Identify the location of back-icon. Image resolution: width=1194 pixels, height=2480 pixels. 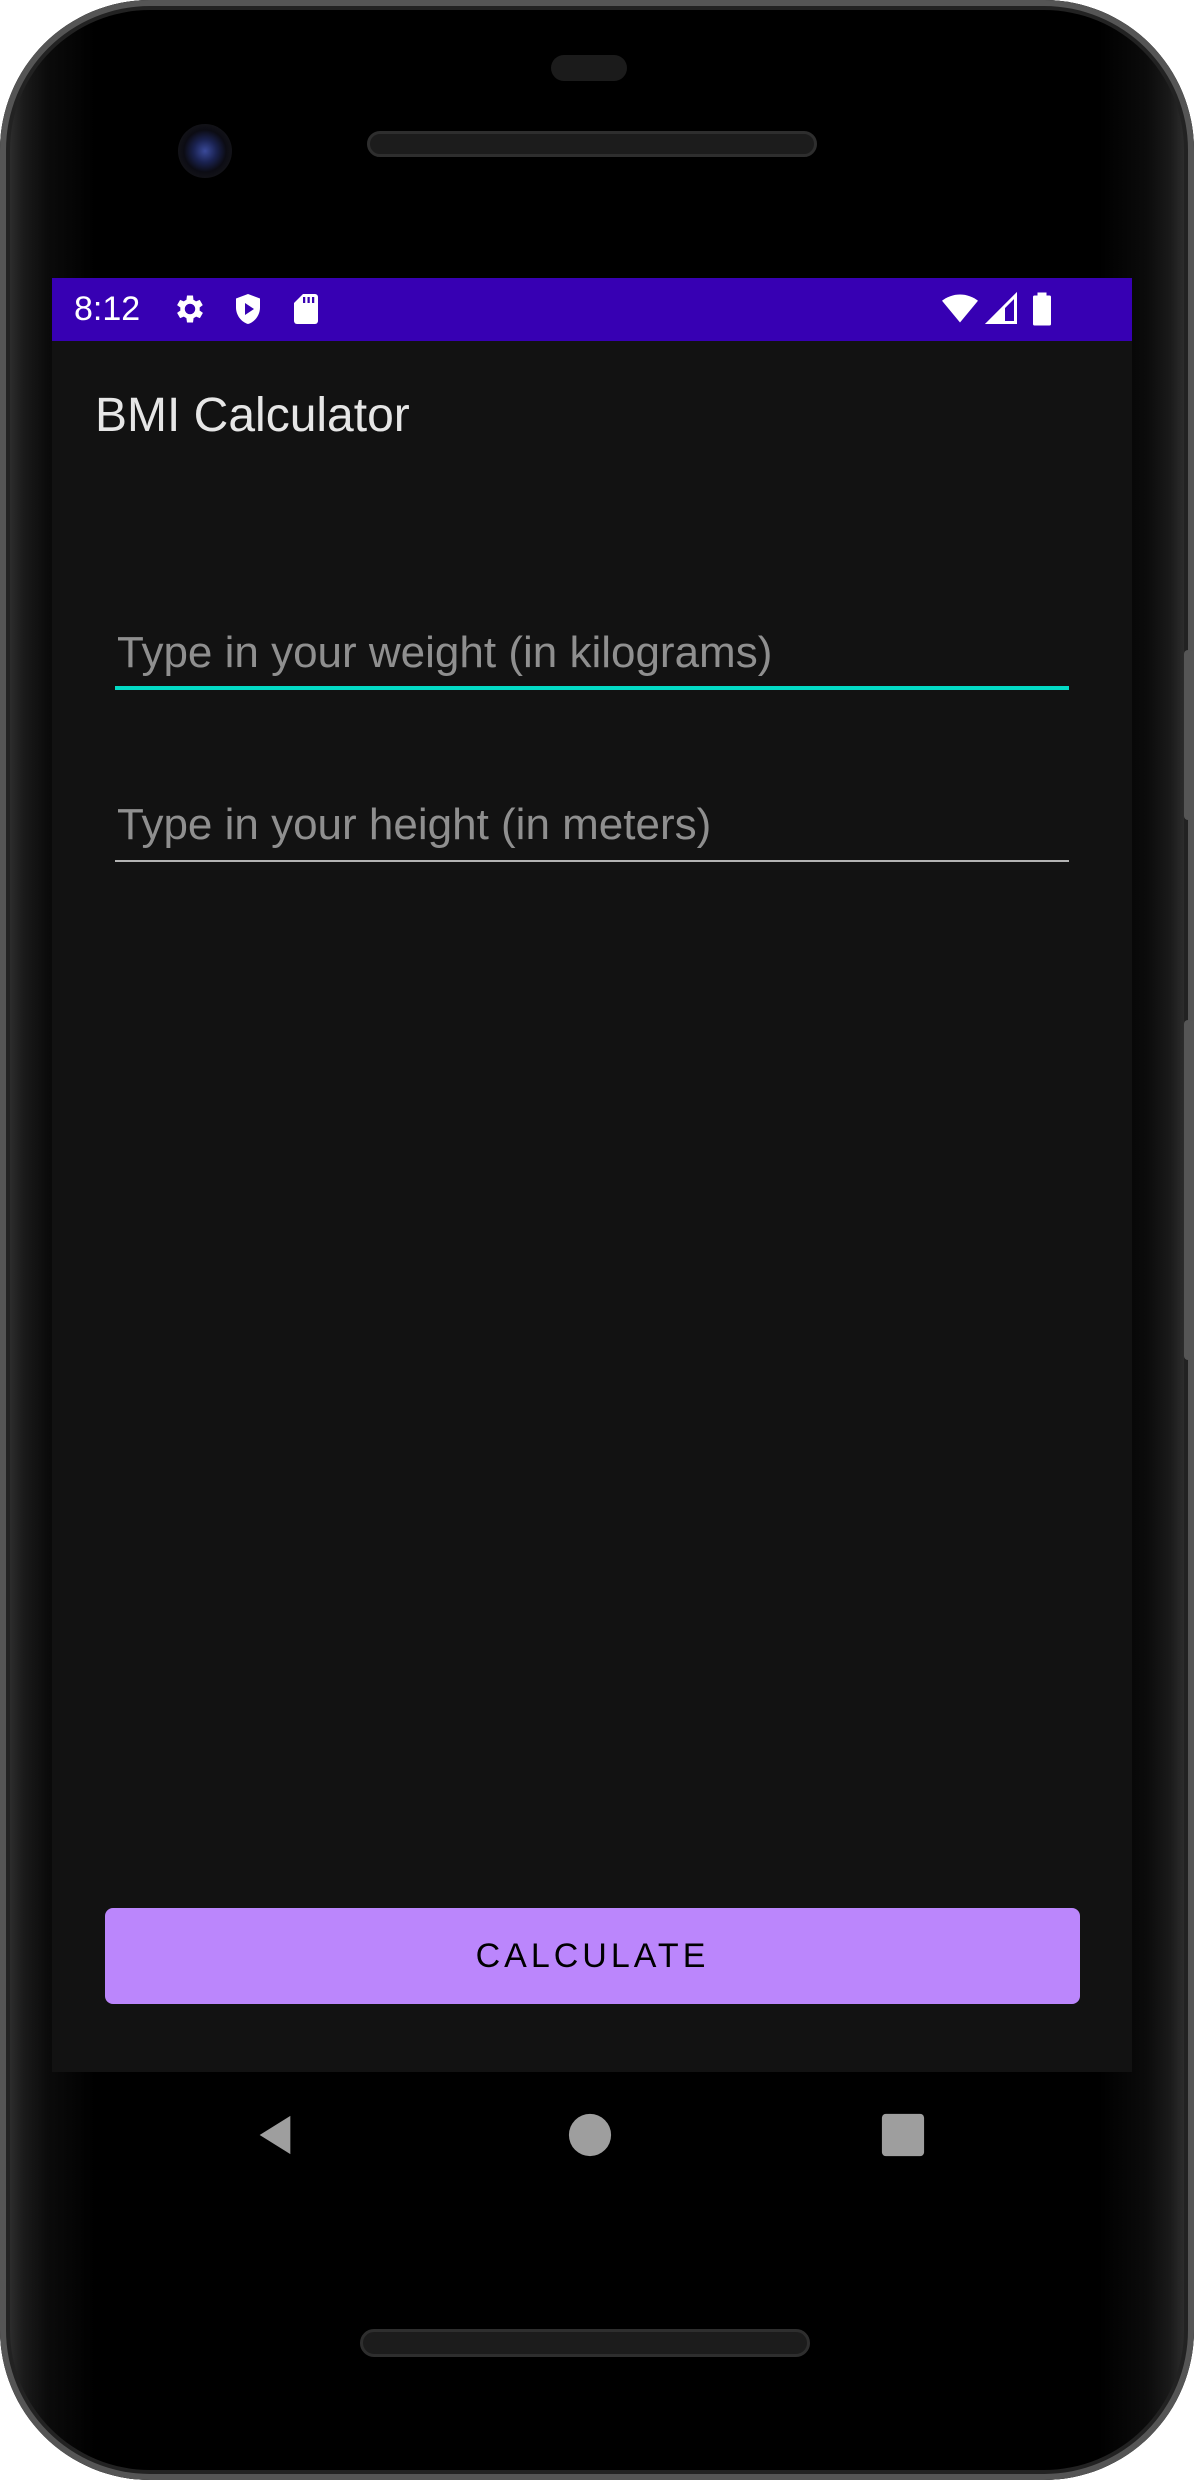
(275, 2135).